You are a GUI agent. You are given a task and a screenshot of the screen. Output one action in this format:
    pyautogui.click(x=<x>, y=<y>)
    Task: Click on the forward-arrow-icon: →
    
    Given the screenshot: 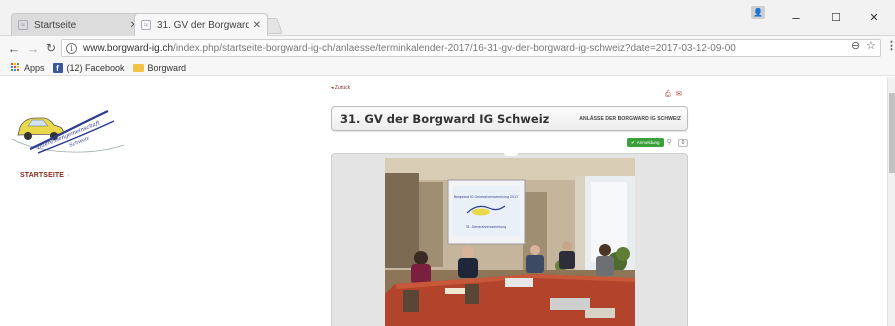 What is the action you would take?
    pyautogui.click(x=33, y=48)
    